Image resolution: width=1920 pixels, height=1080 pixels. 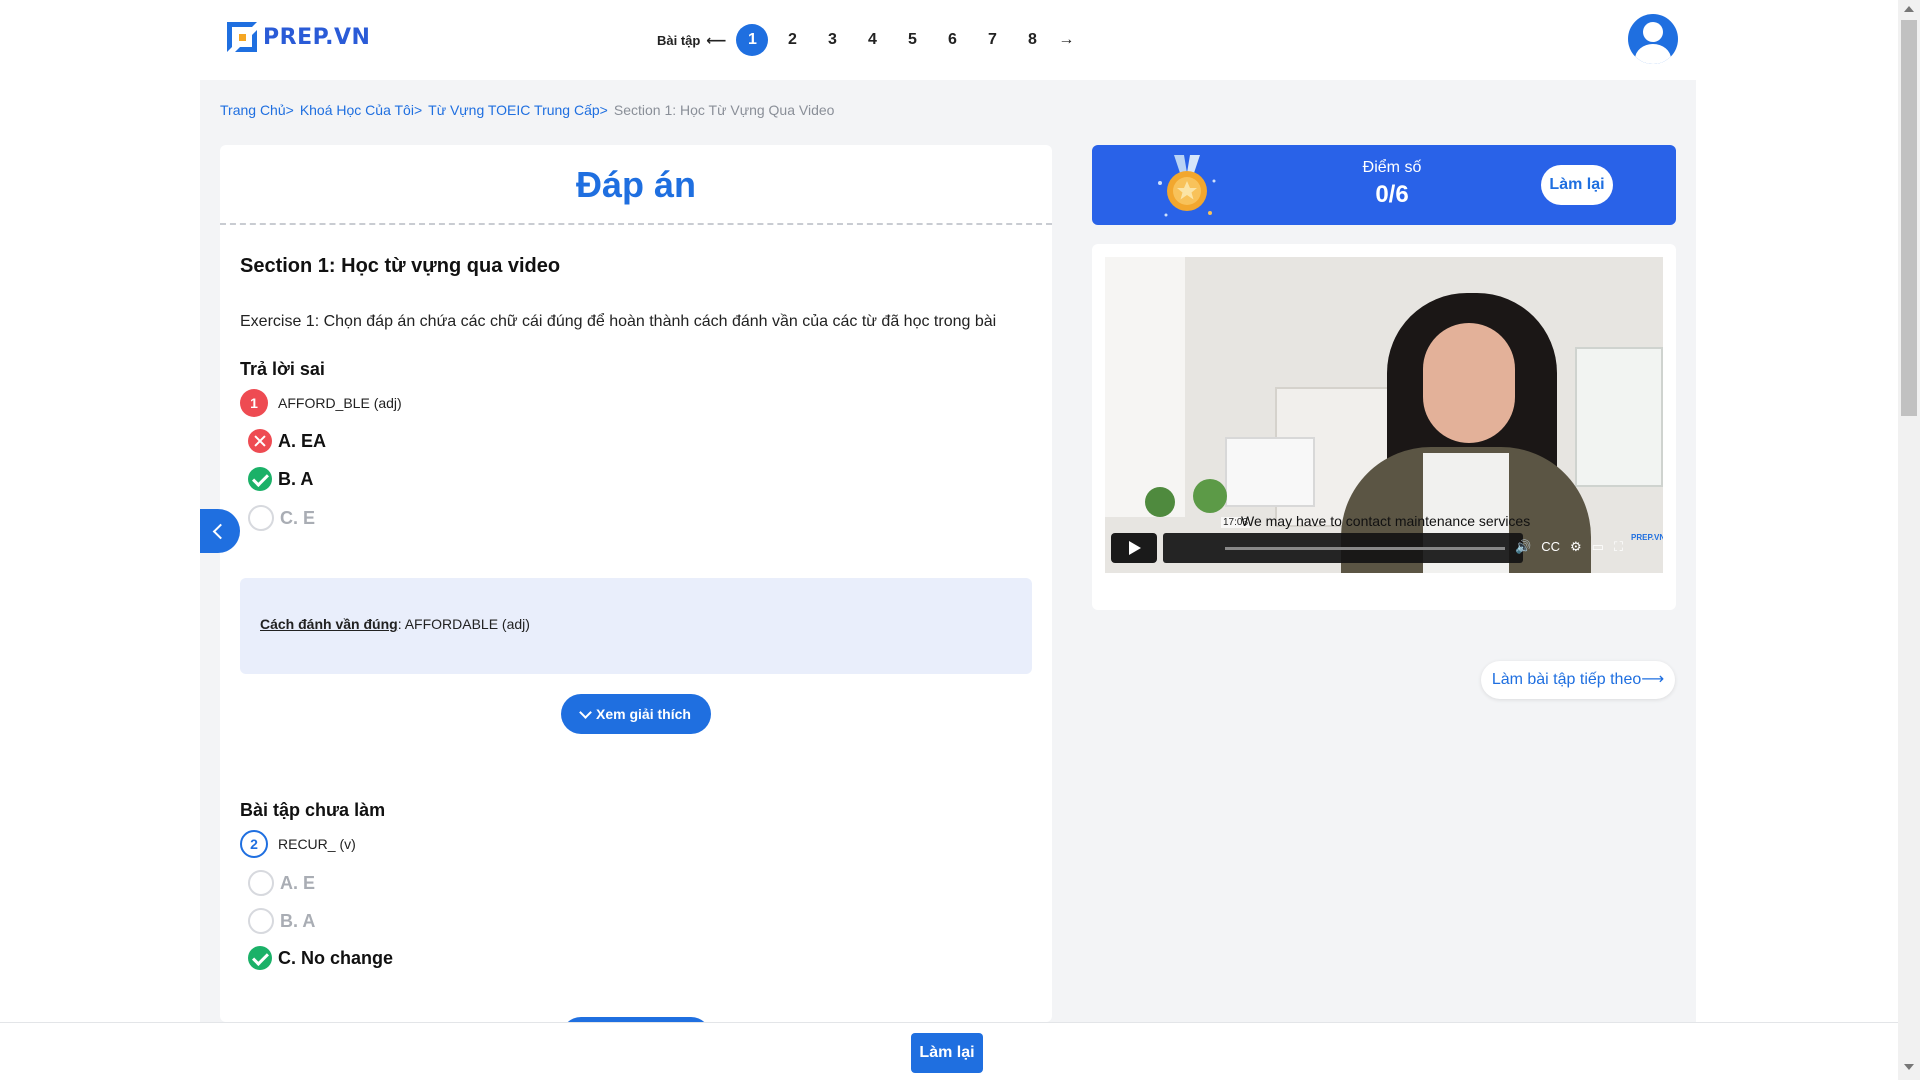 I want to click on question-1-header: 1 AFFORD_BLE (adj), so click(x=321, y=403).